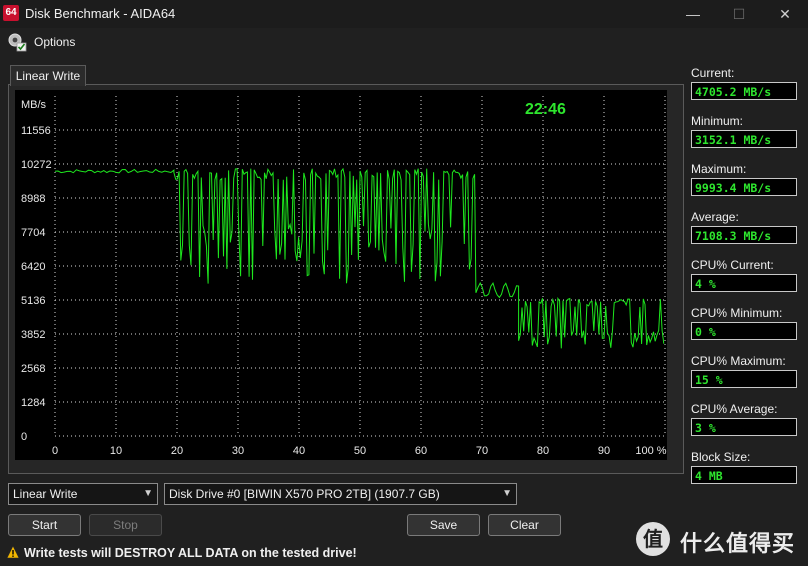  What do you see at coordinates (33, 267) in the screenshot?
I see `y-tick-label: 6420` at bounding box center [33, 267].